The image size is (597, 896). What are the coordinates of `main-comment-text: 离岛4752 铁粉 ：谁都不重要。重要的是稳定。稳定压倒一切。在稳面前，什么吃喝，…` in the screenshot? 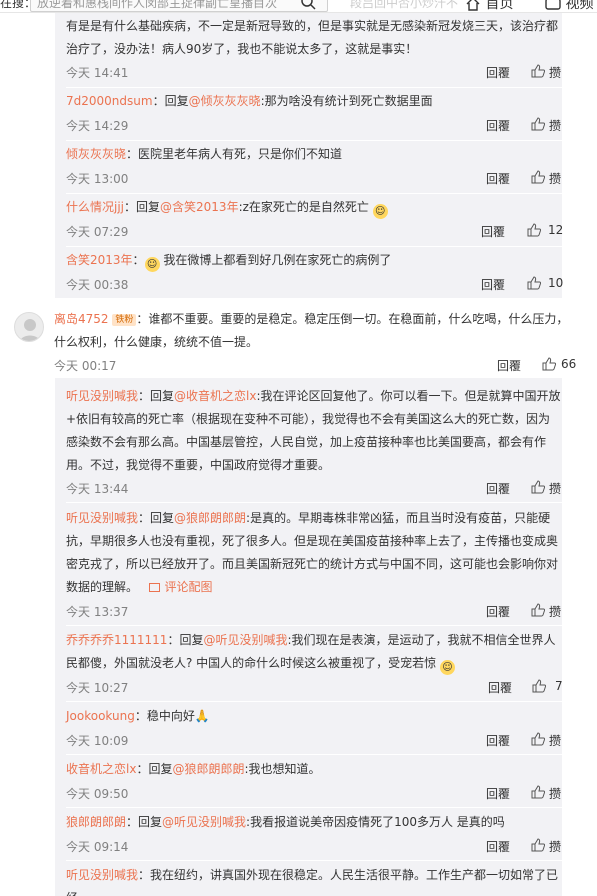 It's located at (311, 330).